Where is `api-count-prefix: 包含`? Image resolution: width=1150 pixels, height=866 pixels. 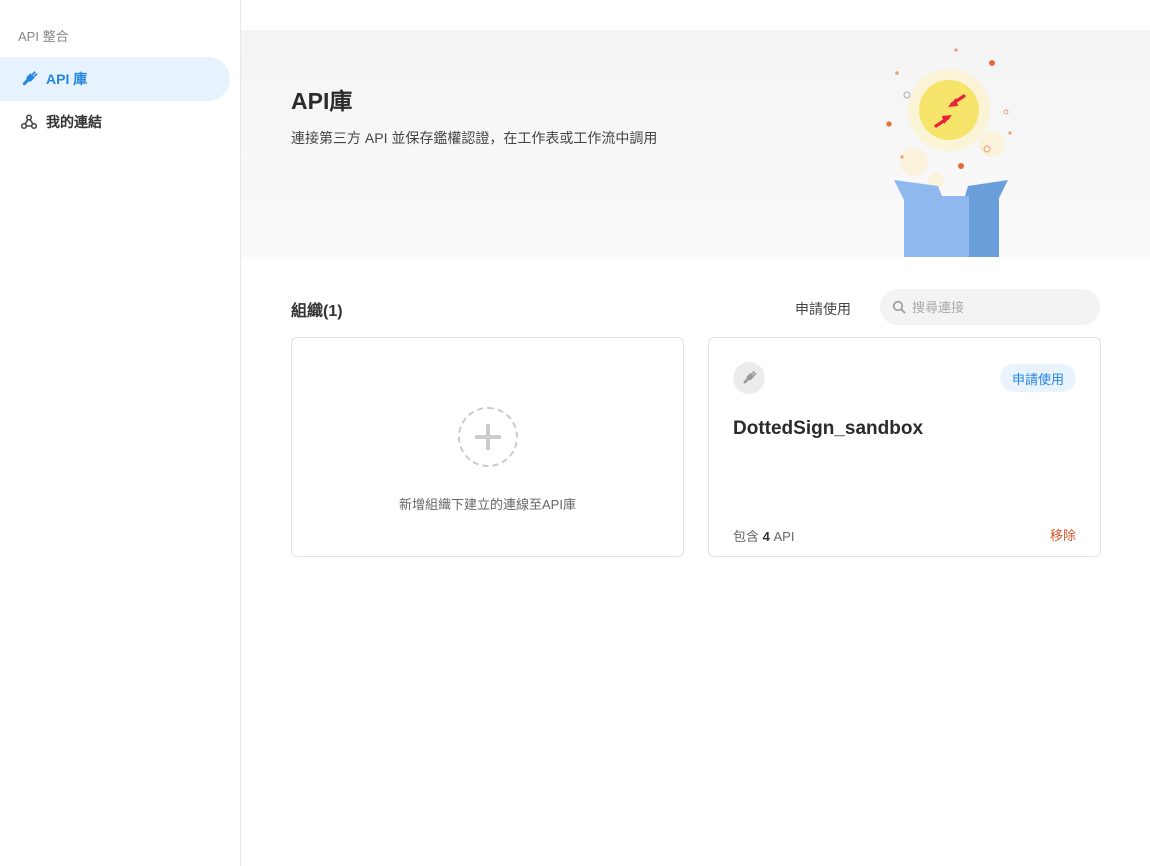
api-count-prefix: 包含 is located at coordinates (746, 536).